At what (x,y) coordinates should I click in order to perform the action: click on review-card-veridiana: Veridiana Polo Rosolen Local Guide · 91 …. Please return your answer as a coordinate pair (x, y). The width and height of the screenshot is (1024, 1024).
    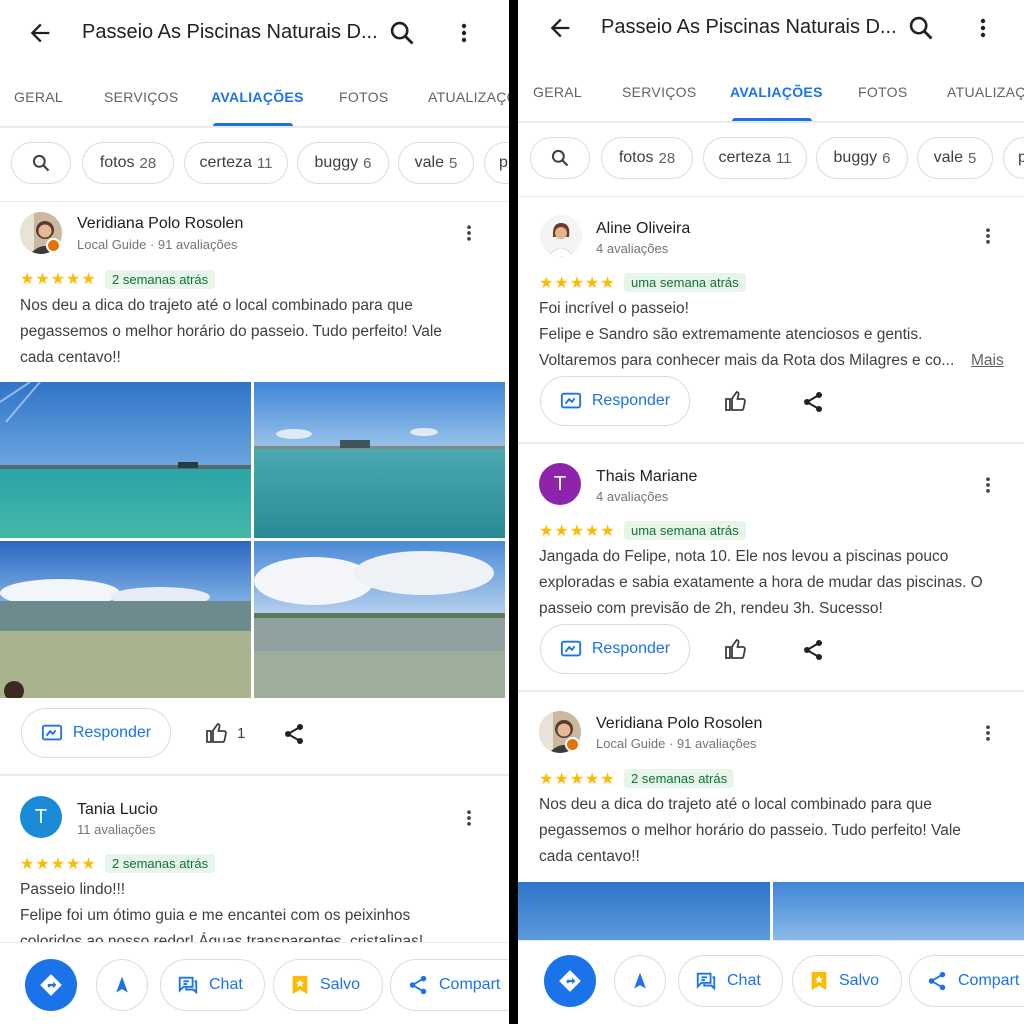
    Looking at the image, I should click on (771, 818).